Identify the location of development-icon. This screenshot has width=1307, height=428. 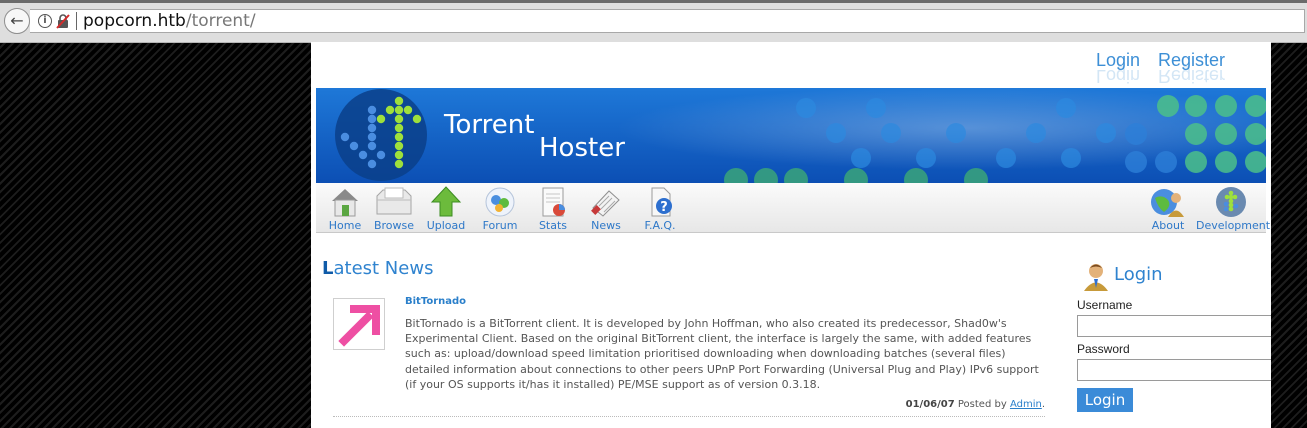
(1231, 202).